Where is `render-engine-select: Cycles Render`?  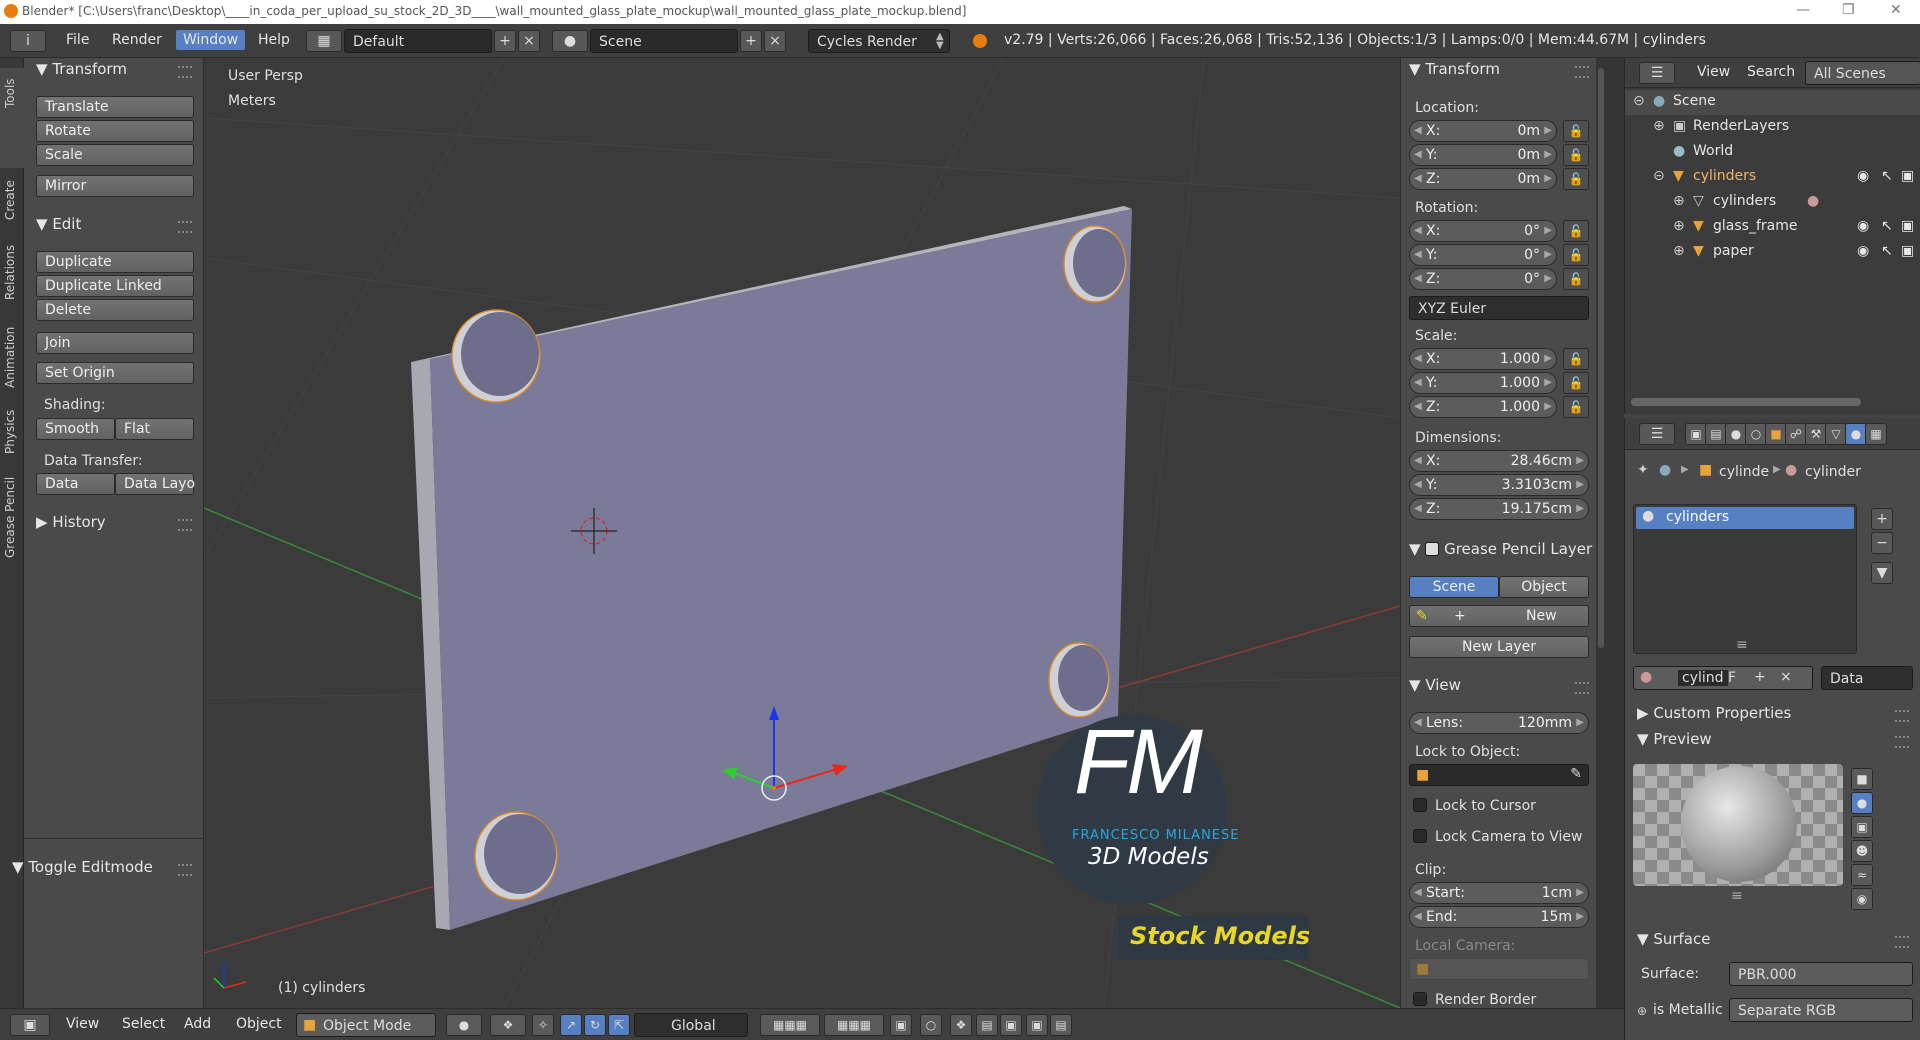 render-engine-select: Cycles Render is located at coordinates (879, 41).